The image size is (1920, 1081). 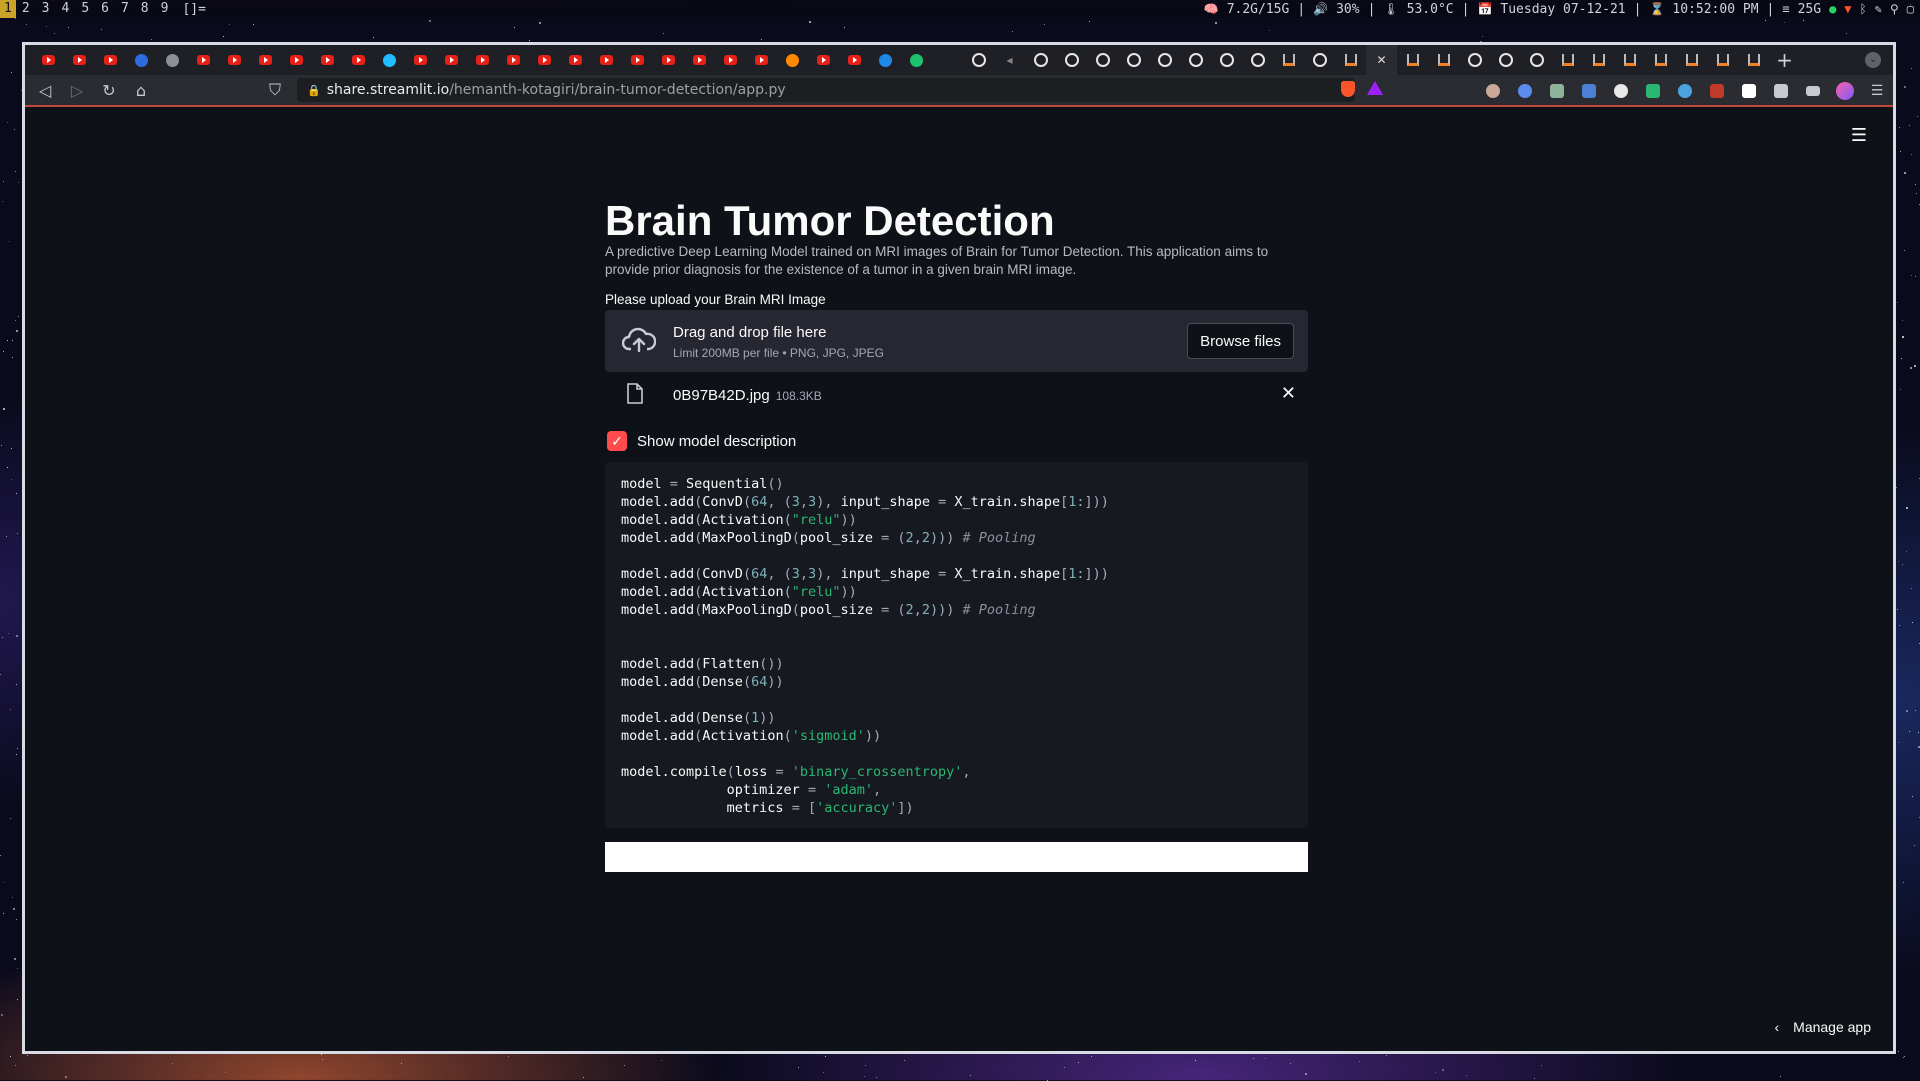 I want to click on brave-tray-icon: ▼, so click(x=1847, y=9).